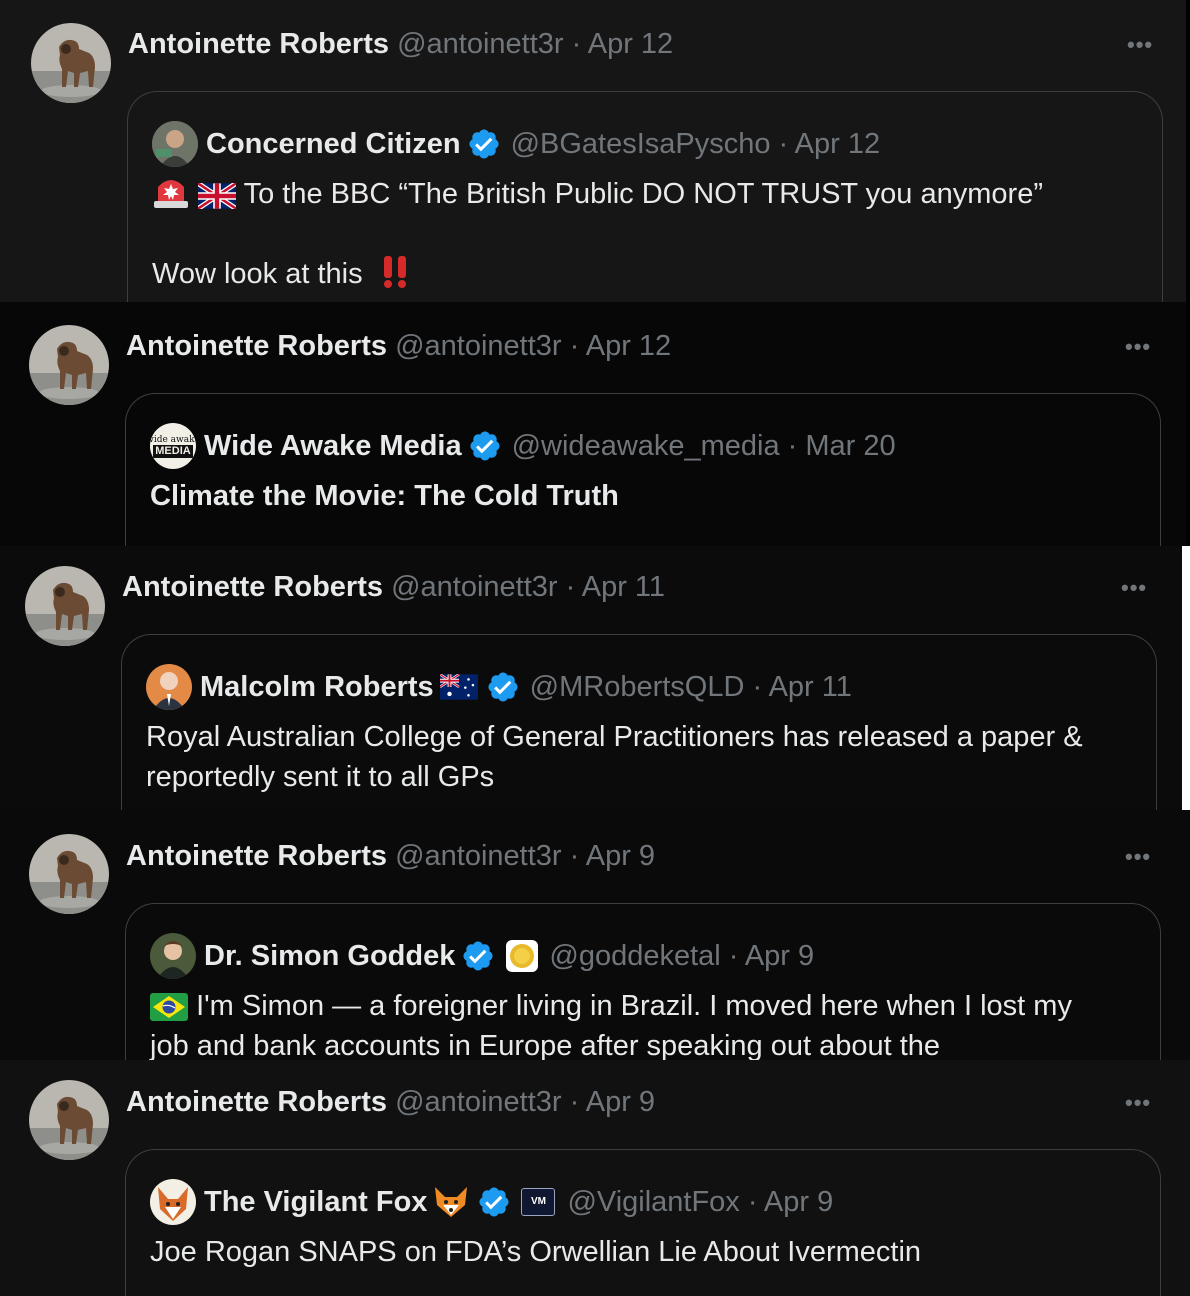  Describe the element at coordinates (615, 587) in the screenshot. I see `tweet-date: · Apr 11` at that location.